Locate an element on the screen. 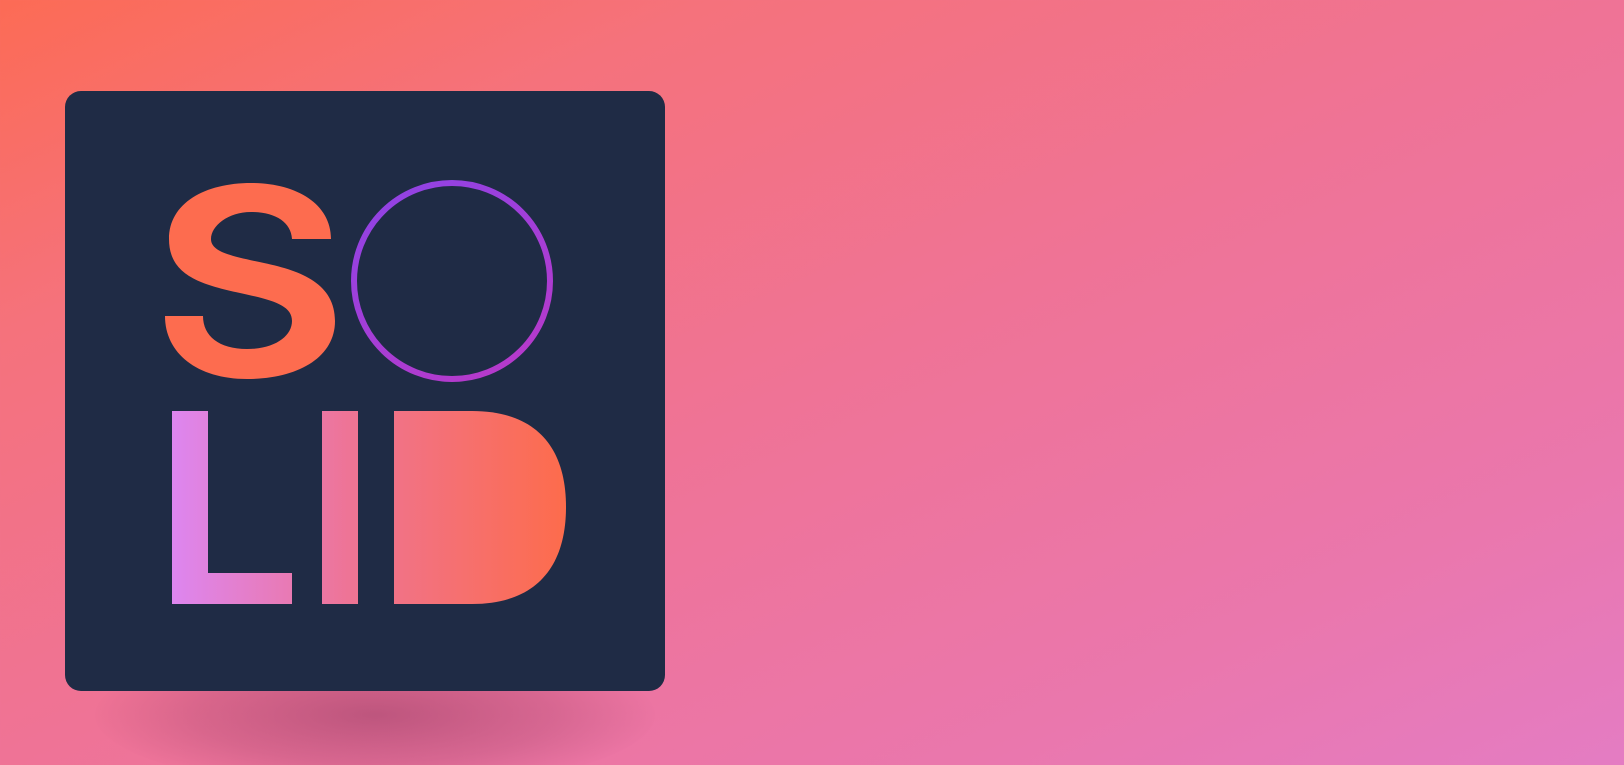  solid-logo-graphic is located at coordinates (365, 392).